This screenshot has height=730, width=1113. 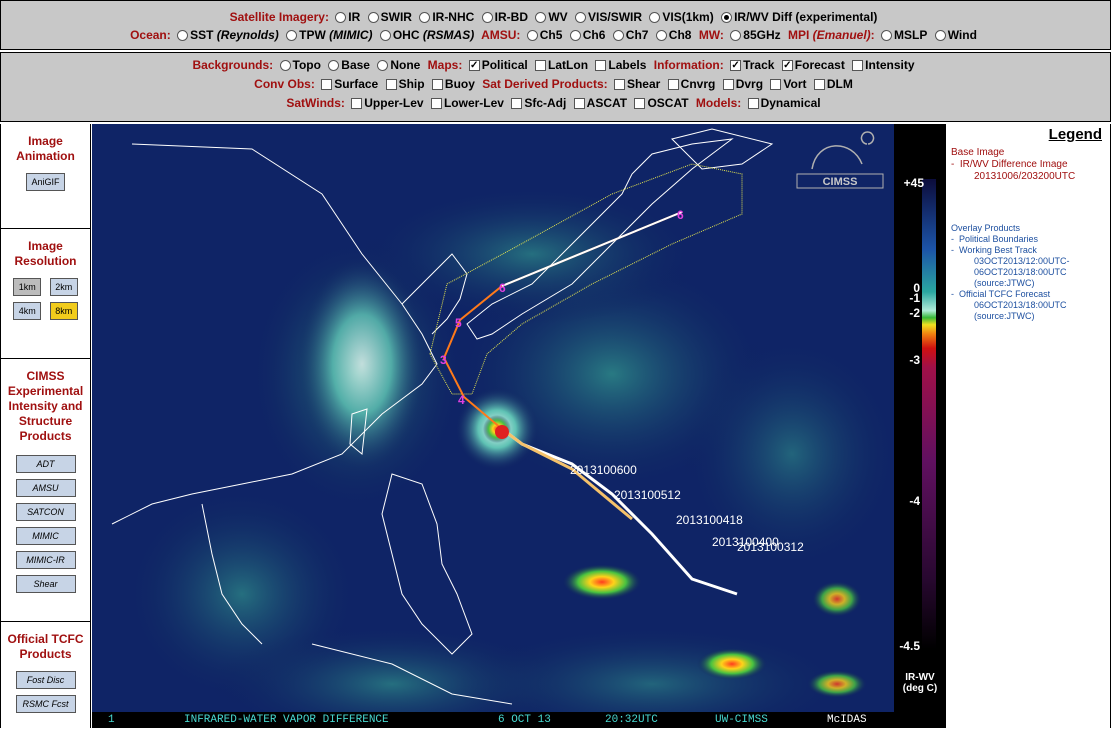 What do you see at coordinates (673, 35) in the screenshot?
I see `radio-ch8: Ch8` at bounding box center [673, 35].